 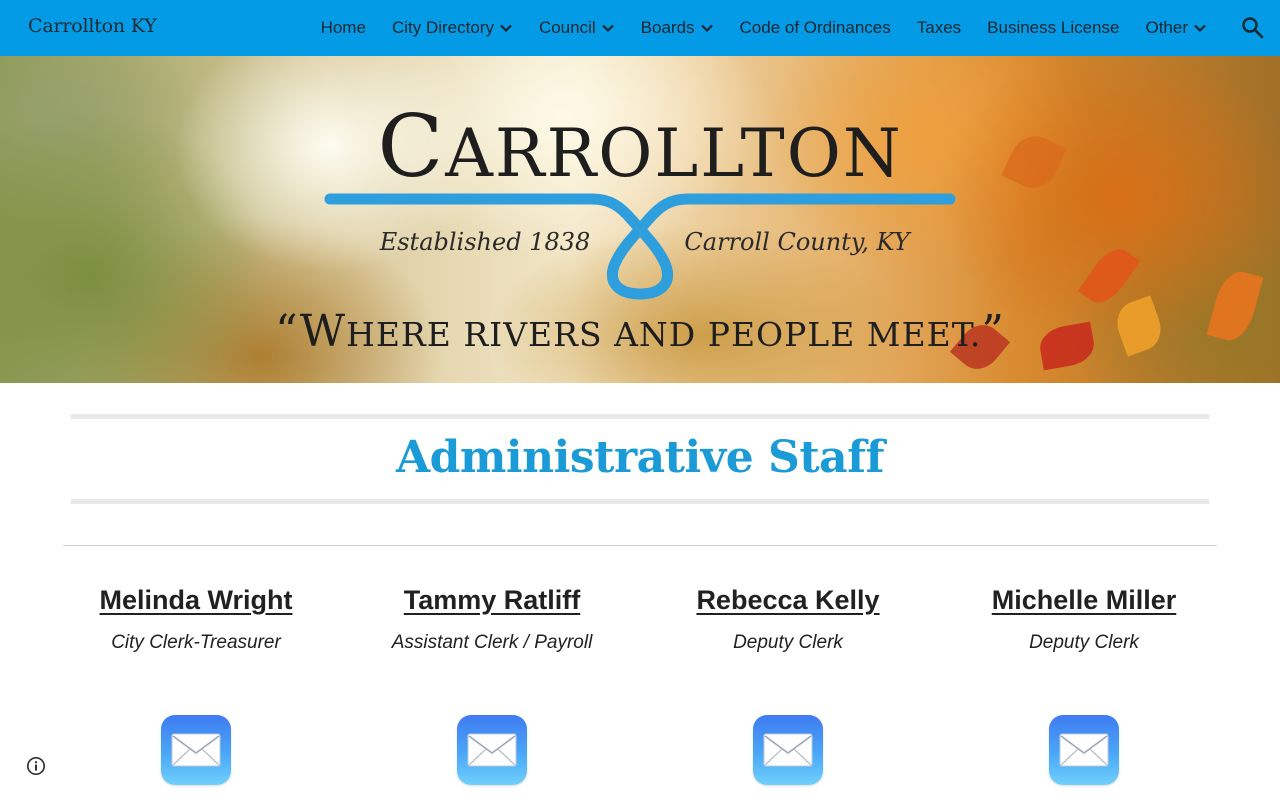 What do you see at coordinates (492, 600) in the screenshot?
I see `staff-name-link: Tammy Ratliff` at bounding box center [492, 600].